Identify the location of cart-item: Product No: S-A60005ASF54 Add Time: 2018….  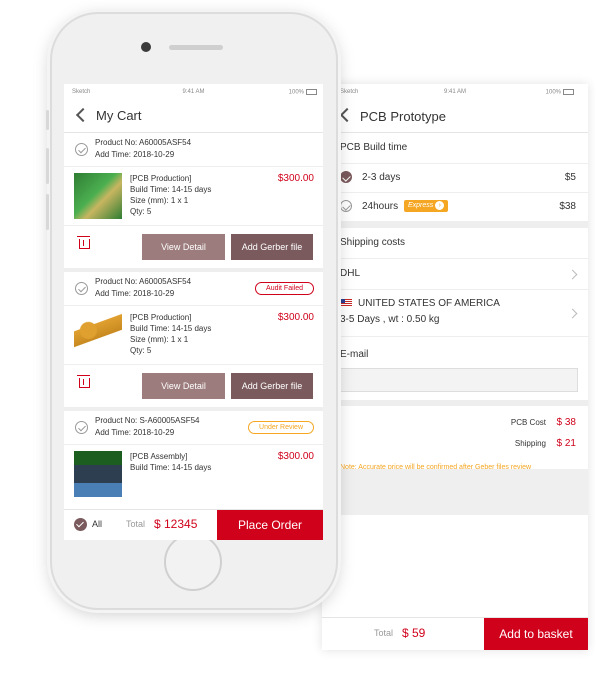
(193, 457).